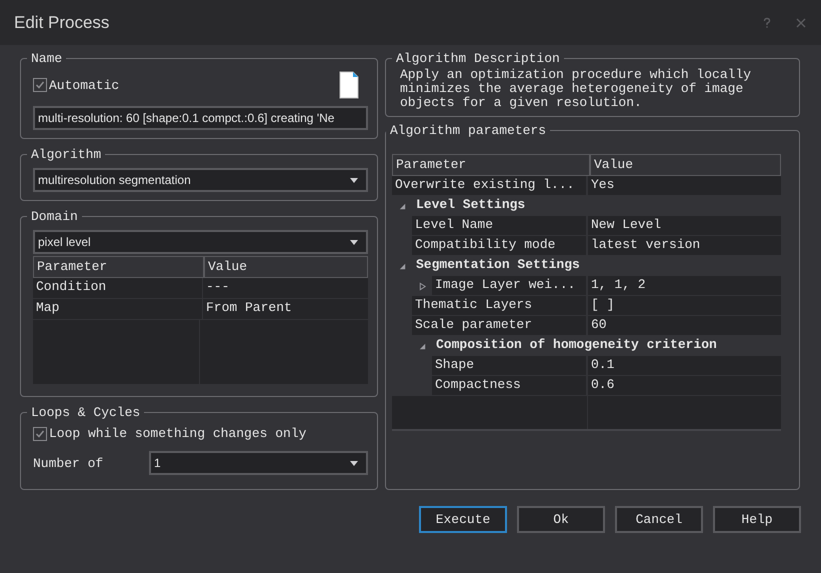 This screenshot has width=821, height=573. What do you see at coordinates (500, 246) in the screenshot?
I see `table-cell: Compatibility mode` at bounding box center [500, 246].